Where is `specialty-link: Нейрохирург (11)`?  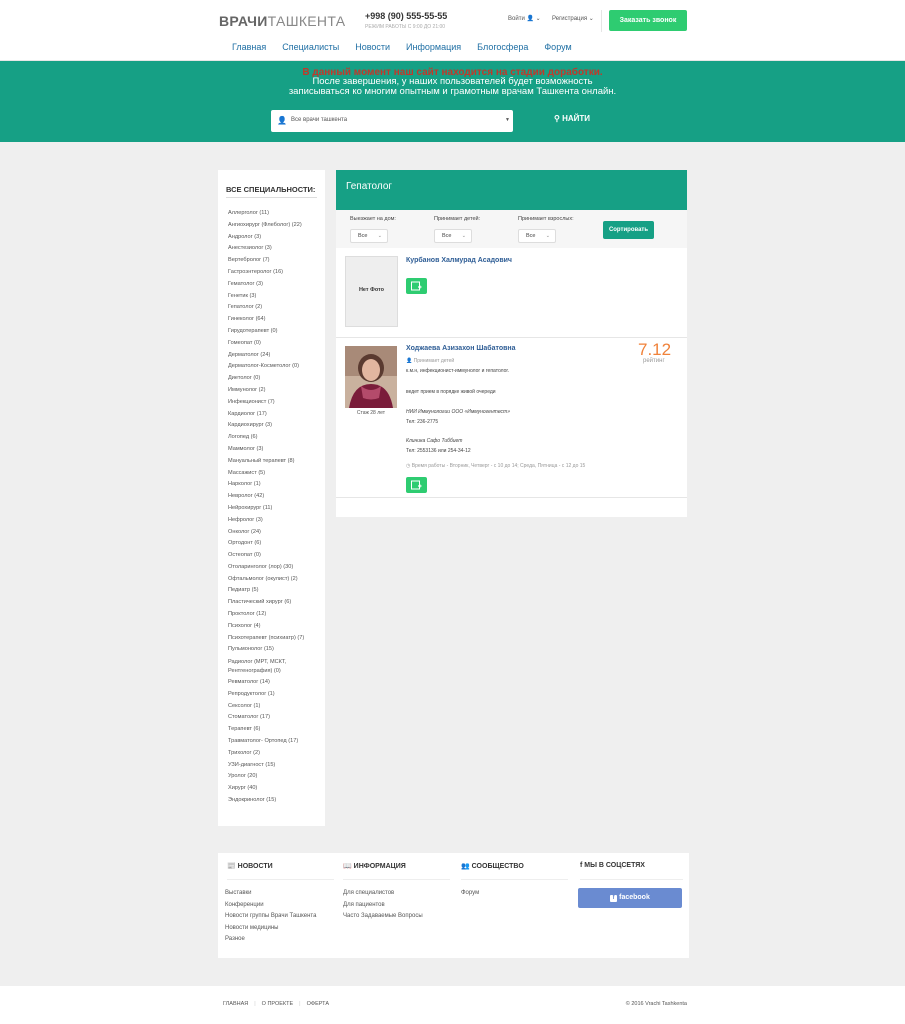
specialty-link: Нейрохирург (11) is located at coordinates (273, 509).